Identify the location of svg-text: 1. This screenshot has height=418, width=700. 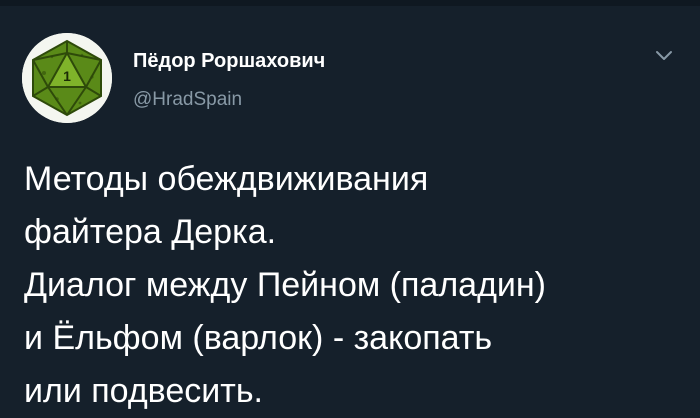
(67, 76).